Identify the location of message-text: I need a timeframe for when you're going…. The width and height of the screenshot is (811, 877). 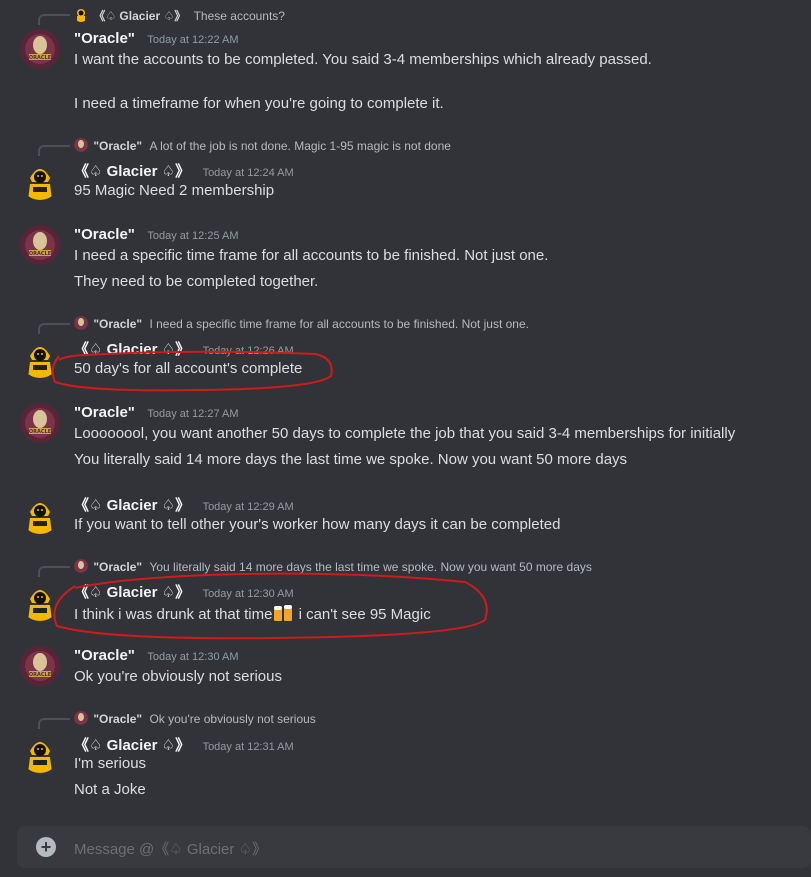
(259, 103).